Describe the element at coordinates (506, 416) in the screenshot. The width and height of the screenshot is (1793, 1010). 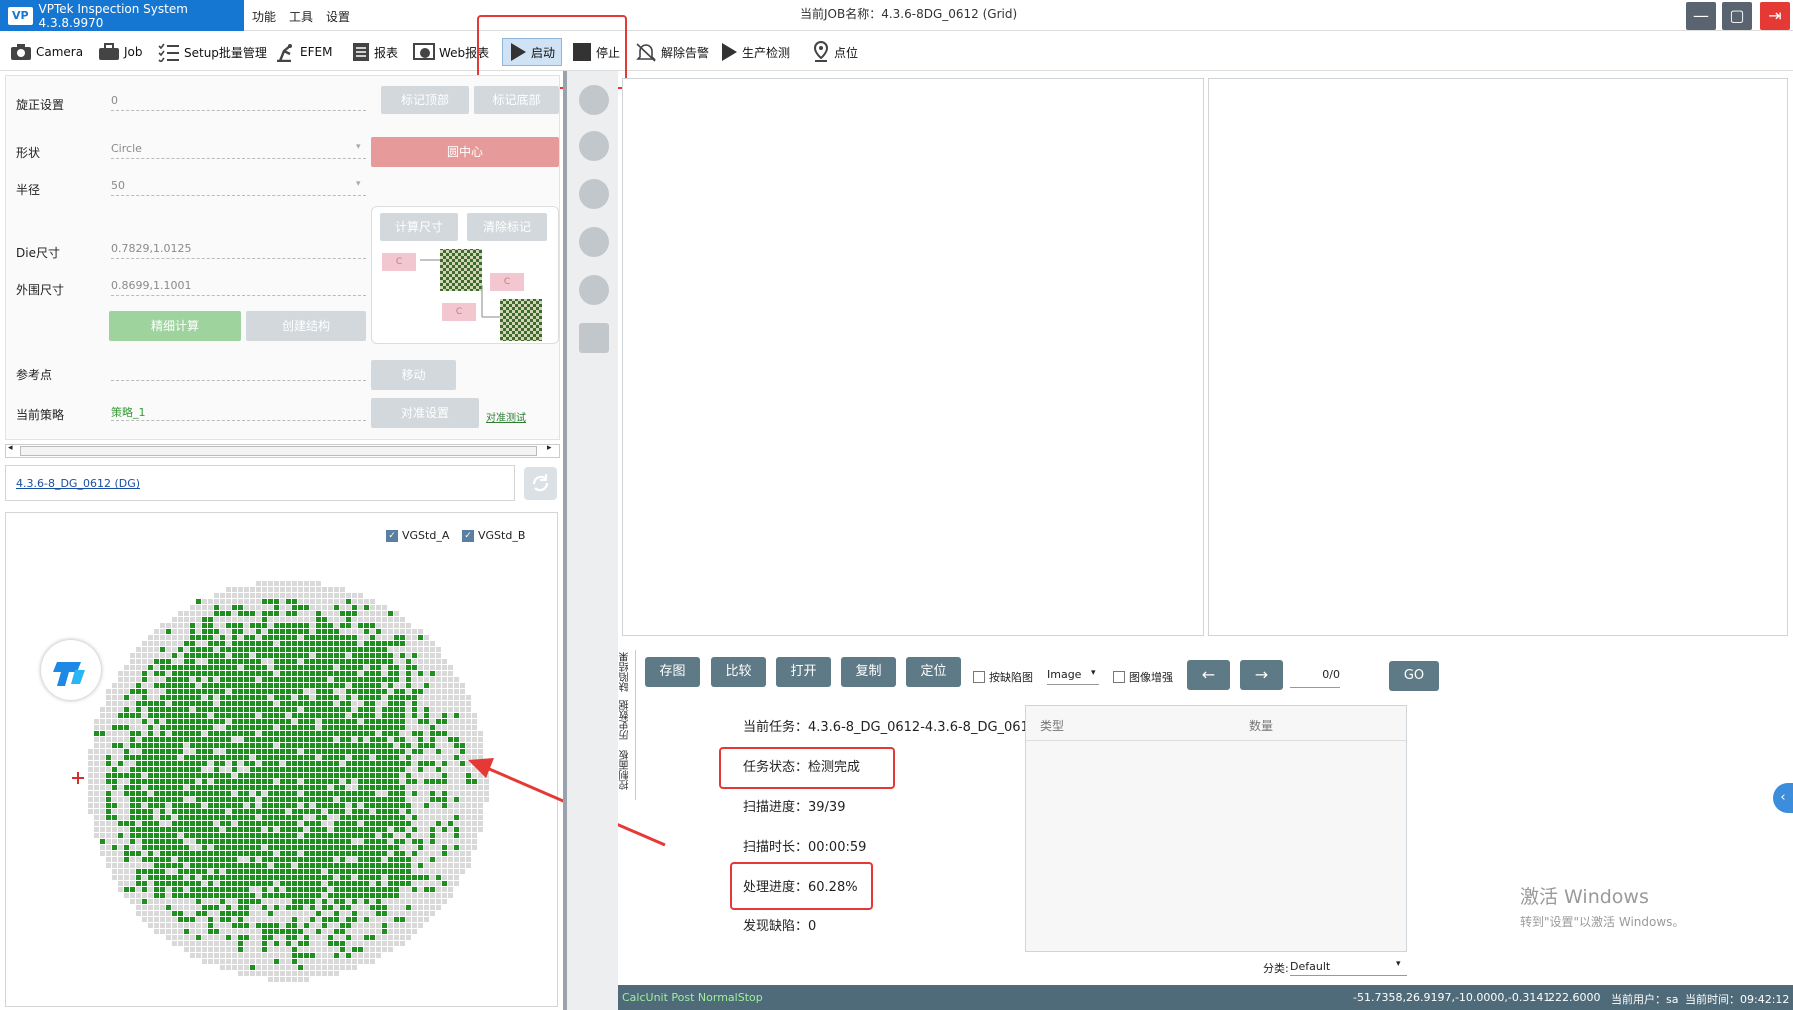
I see `align-test-link: 对准测试` at that location.